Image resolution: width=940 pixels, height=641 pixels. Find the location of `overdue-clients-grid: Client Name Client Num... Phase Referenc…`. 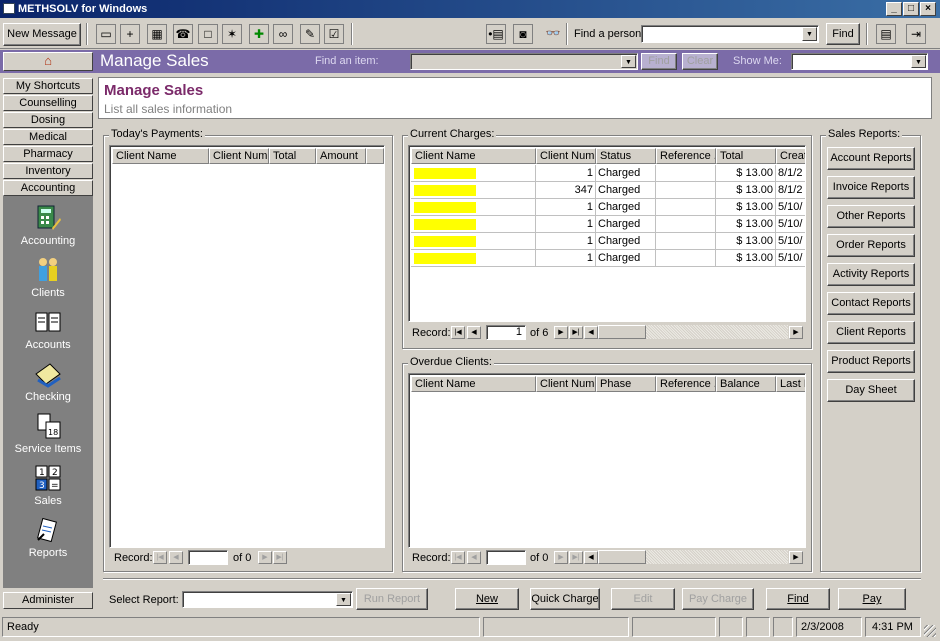

overdue-clients-grid: Client Name Client Num... Phase Referenc… is located at coordinates (607, 460).